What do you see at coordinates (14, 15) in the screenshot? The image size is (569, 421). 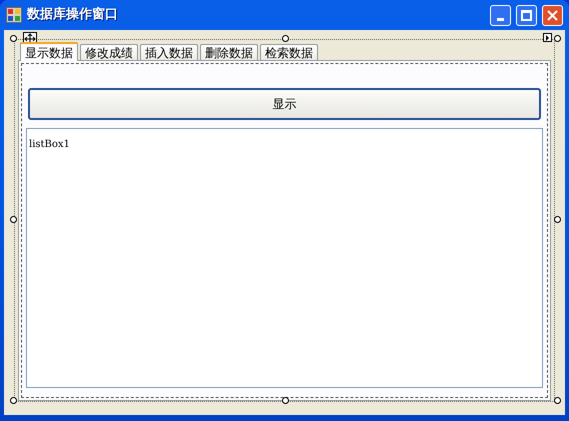 I see `app-icon` at bounding box center [14, 15].